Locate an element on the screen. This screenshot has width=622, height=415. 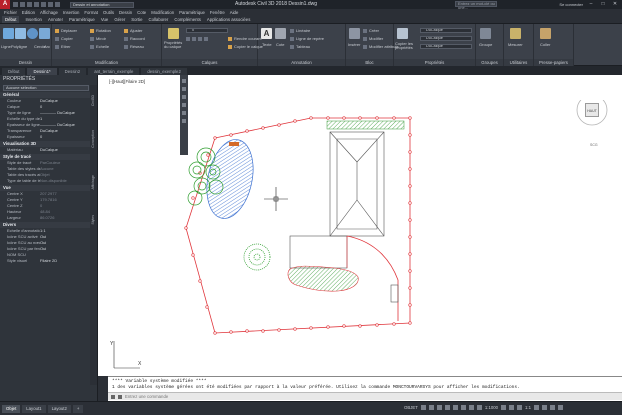
text-icon: A is located at coordinates (266, 33).